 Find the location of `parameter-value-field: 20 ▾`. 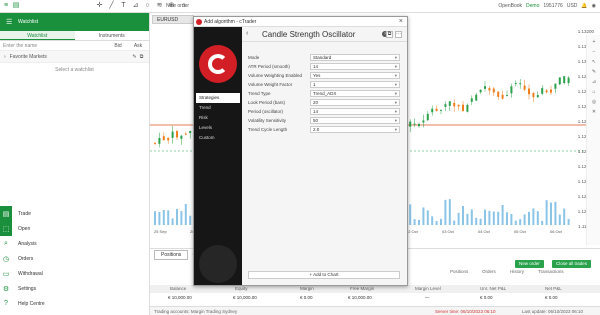

parameter-value-field: 20 ▾ is located at coordinates (355, 102).